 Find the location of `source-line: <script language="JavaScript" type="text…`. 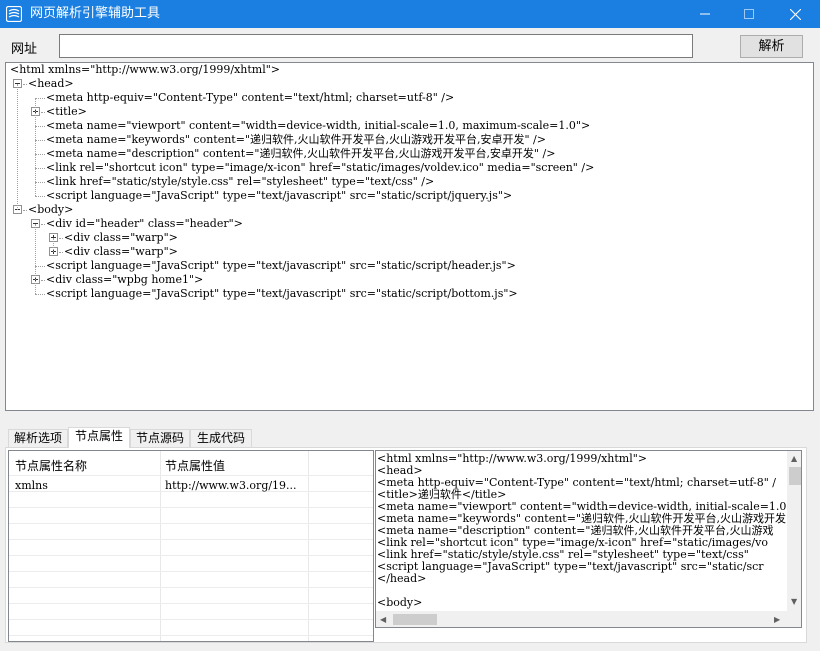

source-line: <script language="JavaScript" type="text… is located at coordinates (570, 566).